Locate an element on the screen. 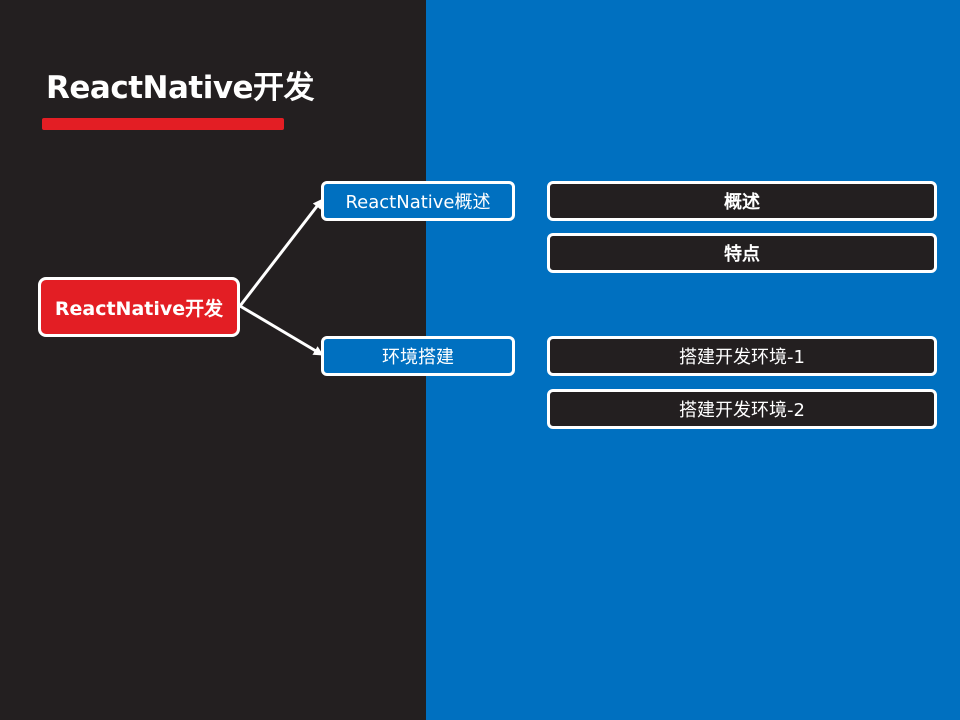 The image size is (960, 720). root-node-label: ReactNative开发 is located at coordinates (139, 308).